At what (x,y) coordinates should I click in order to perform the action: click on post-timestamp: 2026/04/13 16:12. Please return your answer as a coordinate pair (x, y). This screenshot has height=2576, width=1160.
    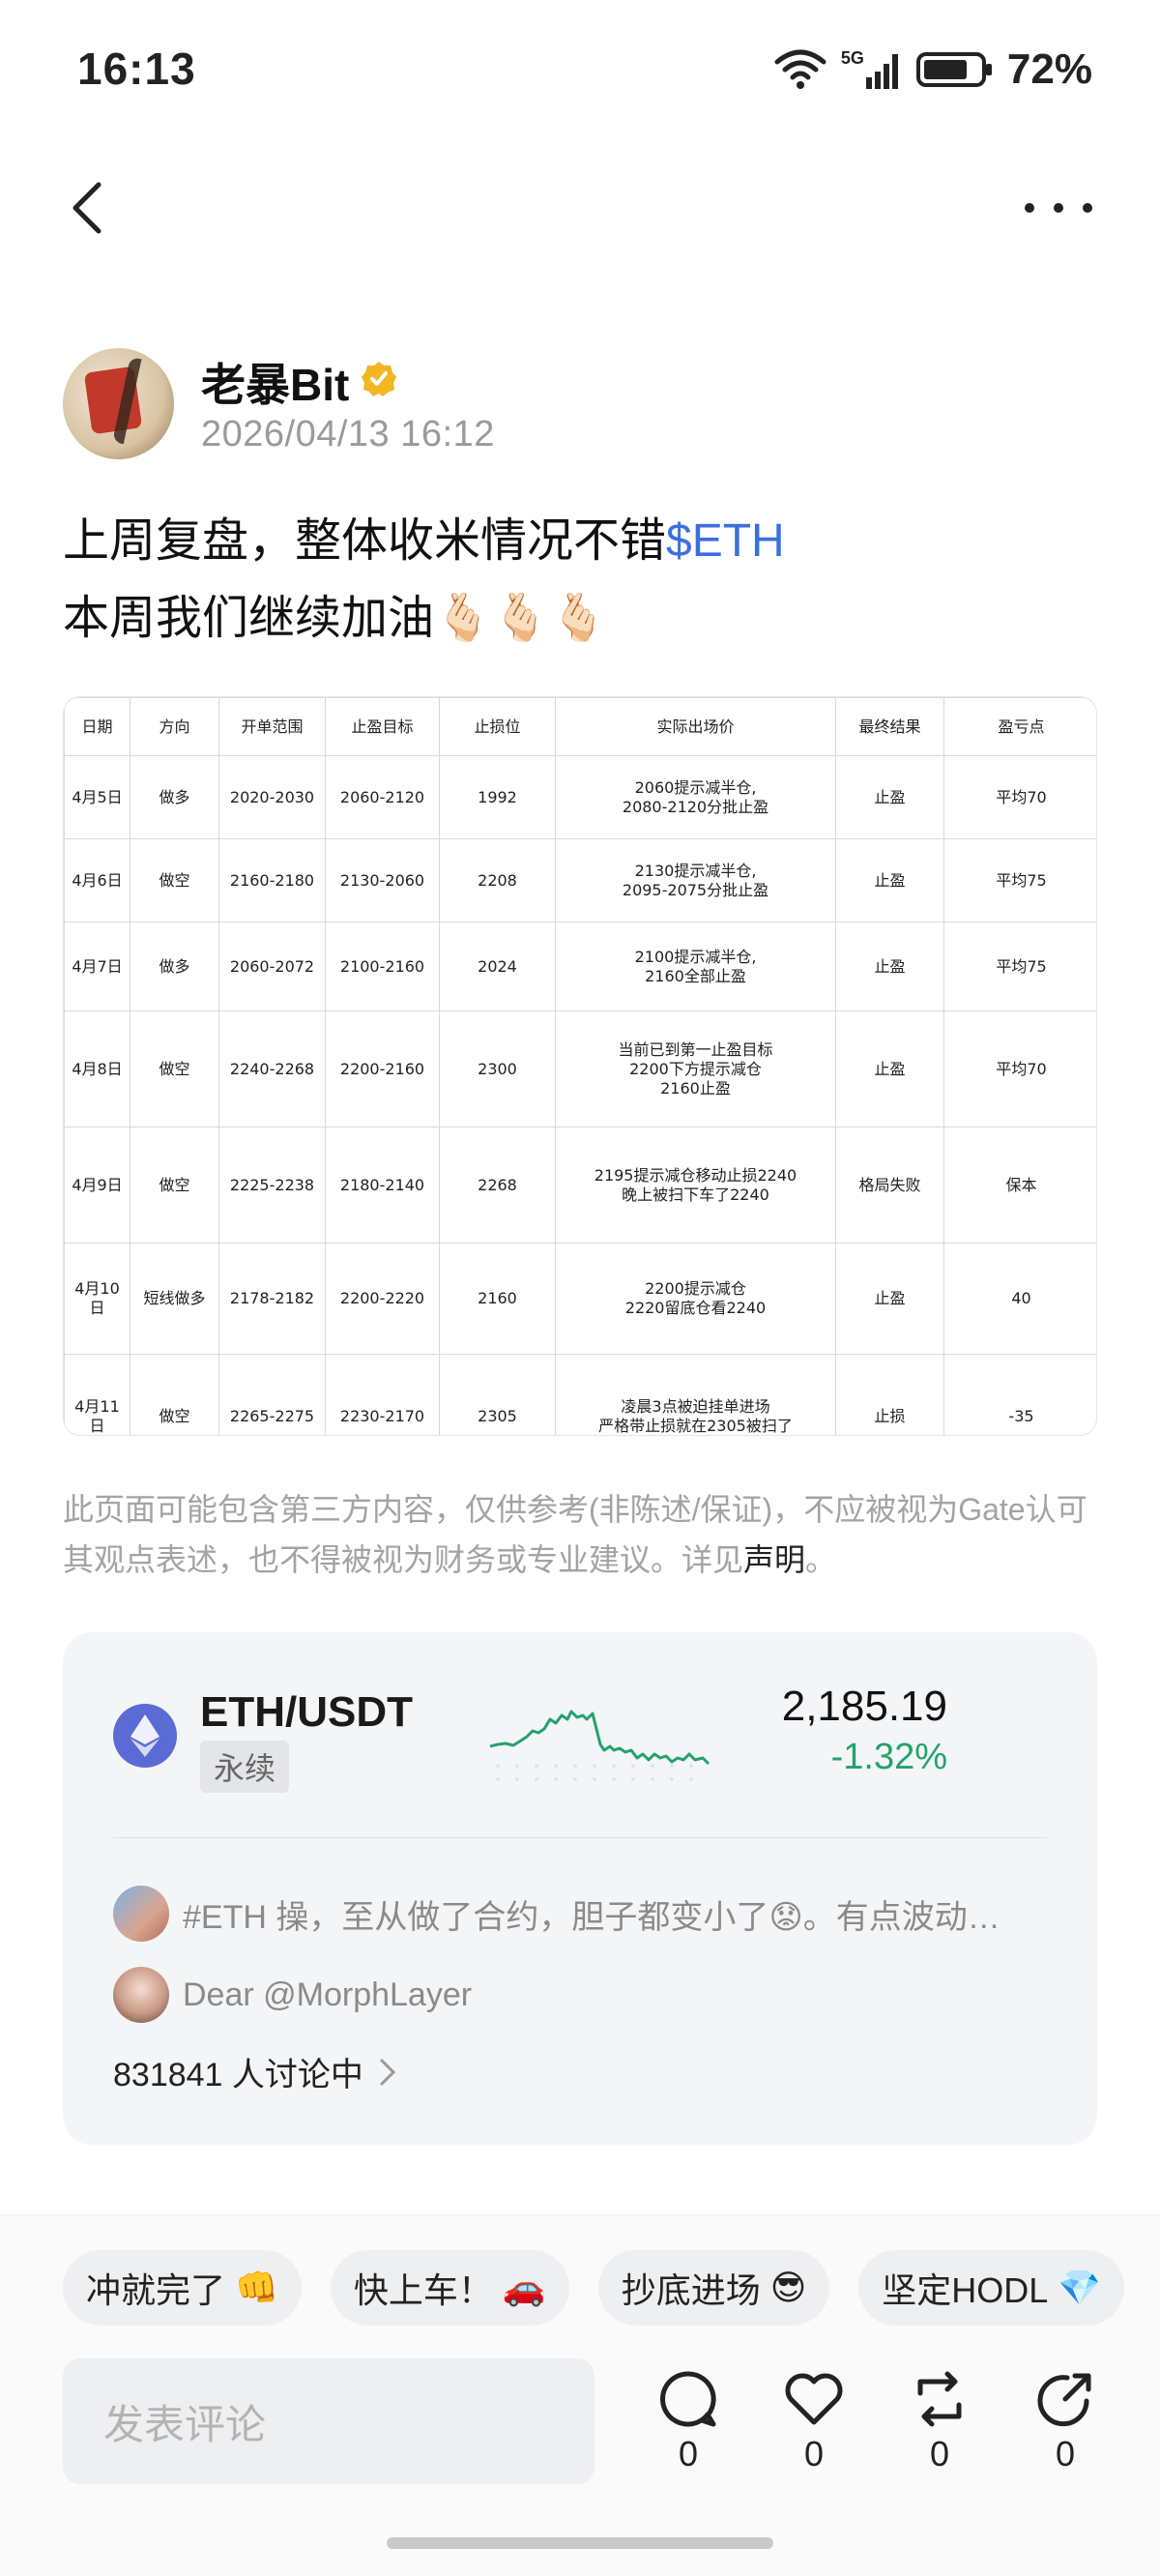
    Looking at the image, I should click on (348, 434).